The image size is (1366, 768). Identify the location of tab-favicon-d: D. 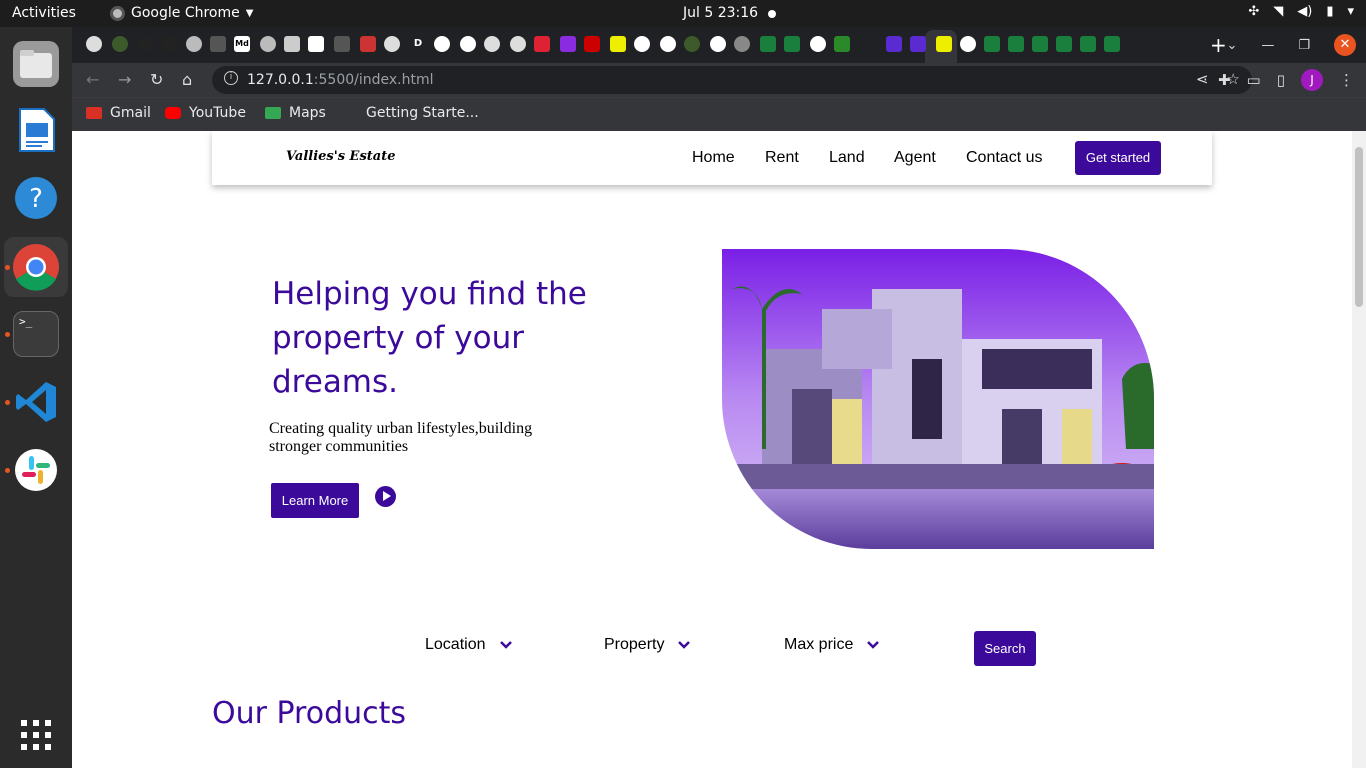
(418, 44).